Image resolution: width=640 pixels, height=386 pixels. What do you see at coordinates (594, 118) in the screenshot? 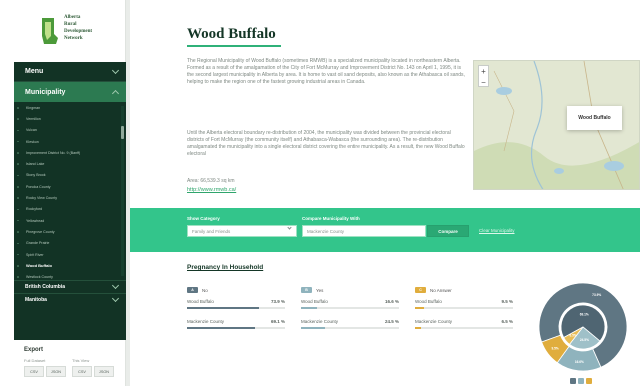
I see `map-popup-label: Wood Buffalo` at bounding box center [594, 118].